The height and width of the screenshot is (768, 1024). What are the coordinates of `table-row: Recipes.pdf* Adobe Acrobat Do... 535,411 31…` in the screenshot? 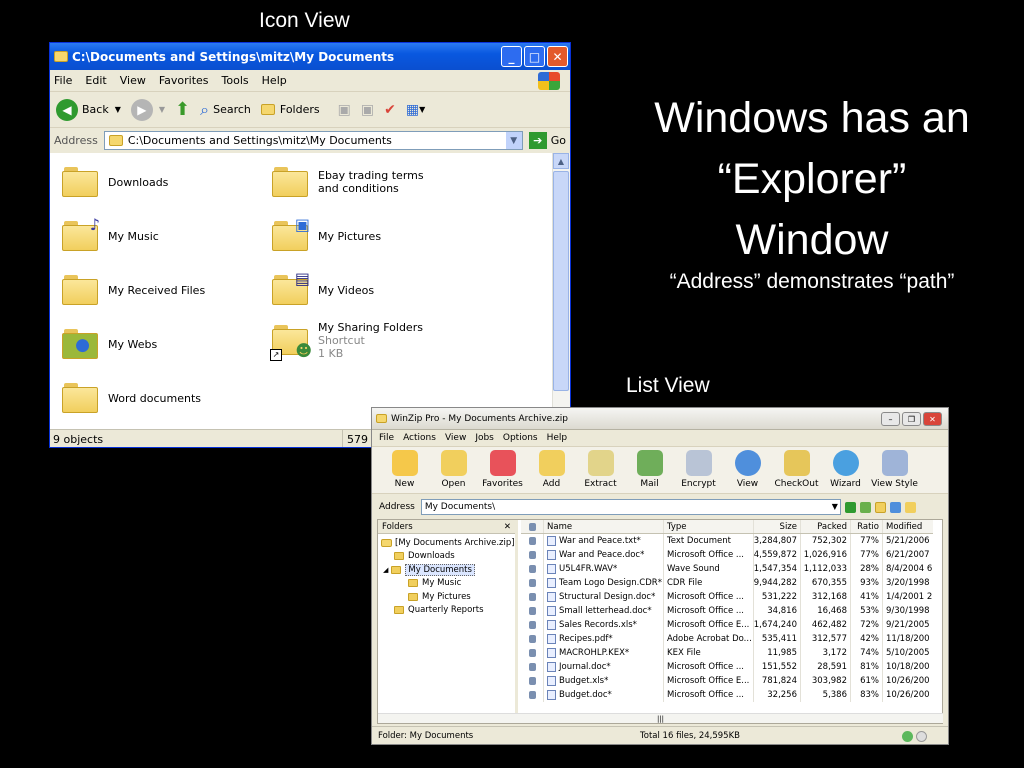 It's located at (727, 639).